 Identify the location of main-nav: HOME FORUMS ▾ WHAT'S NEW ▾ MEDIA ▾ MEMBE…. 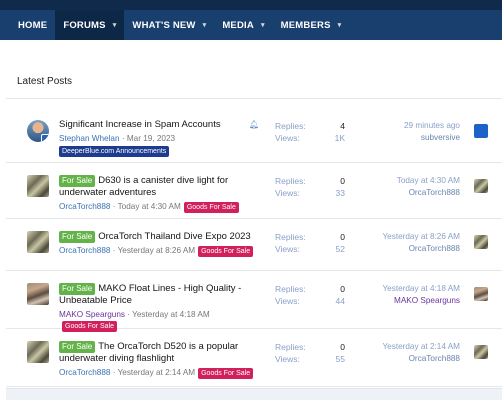
(251, 25).